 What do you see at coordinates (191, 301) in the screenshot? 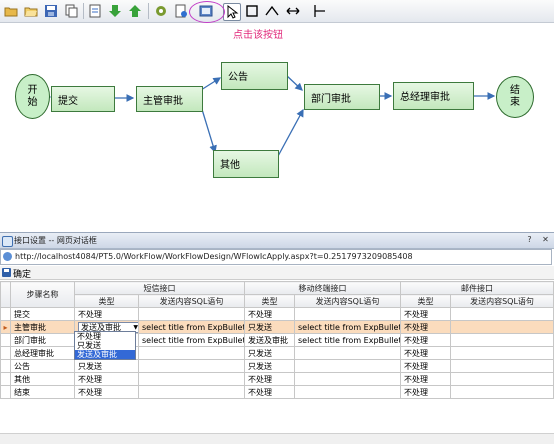
I see `header-sms-sql: 发送内容SQL语句` at bounding box center [191, 301].